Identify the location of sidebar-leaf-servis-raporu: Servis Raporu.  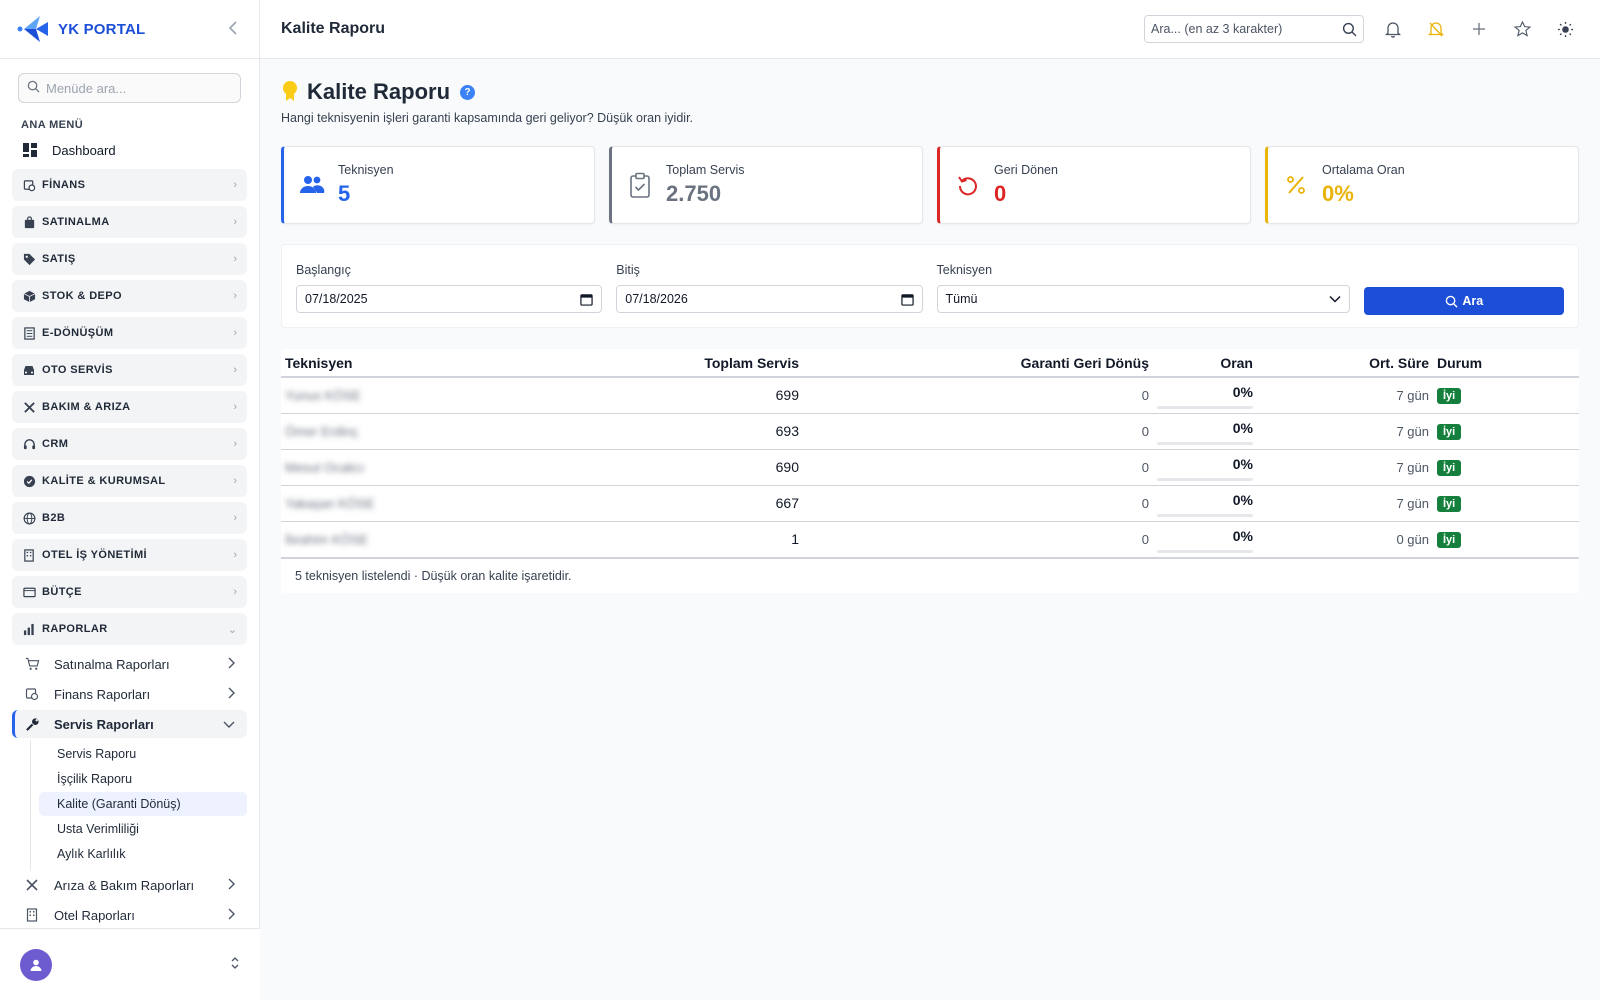
(143, 754).